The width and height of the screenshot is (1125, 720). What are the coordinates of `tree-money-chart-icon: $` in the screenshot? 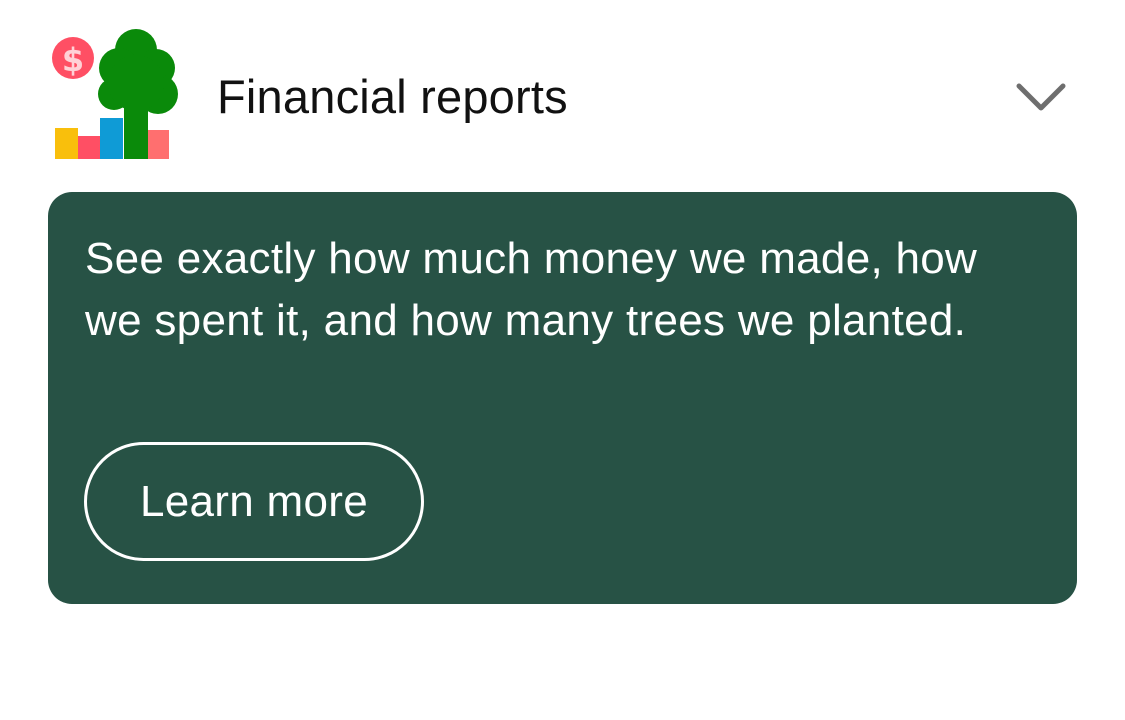 It's located at (115, 94).